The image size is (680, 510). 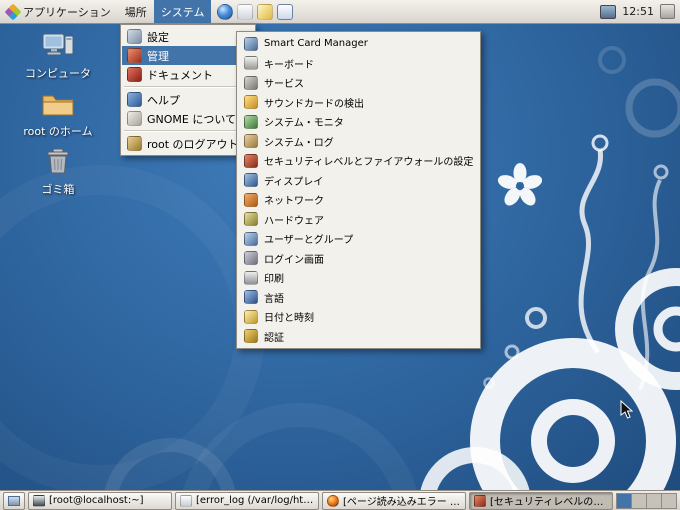 I want to click on menu-applications: アプリケーション, so click(x=59, y=11).